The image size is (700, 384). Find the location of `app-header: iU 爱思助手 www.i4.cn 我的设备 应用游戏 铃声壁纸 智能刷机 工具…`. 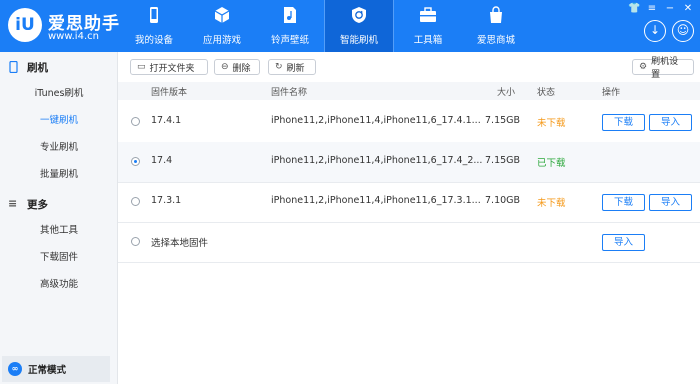

app-header: iU 爱思助手 www.i4.cn 我的设备 应用游戏 铃声壁纸 智能刷机 工具… is located at coordinates (350, 26).